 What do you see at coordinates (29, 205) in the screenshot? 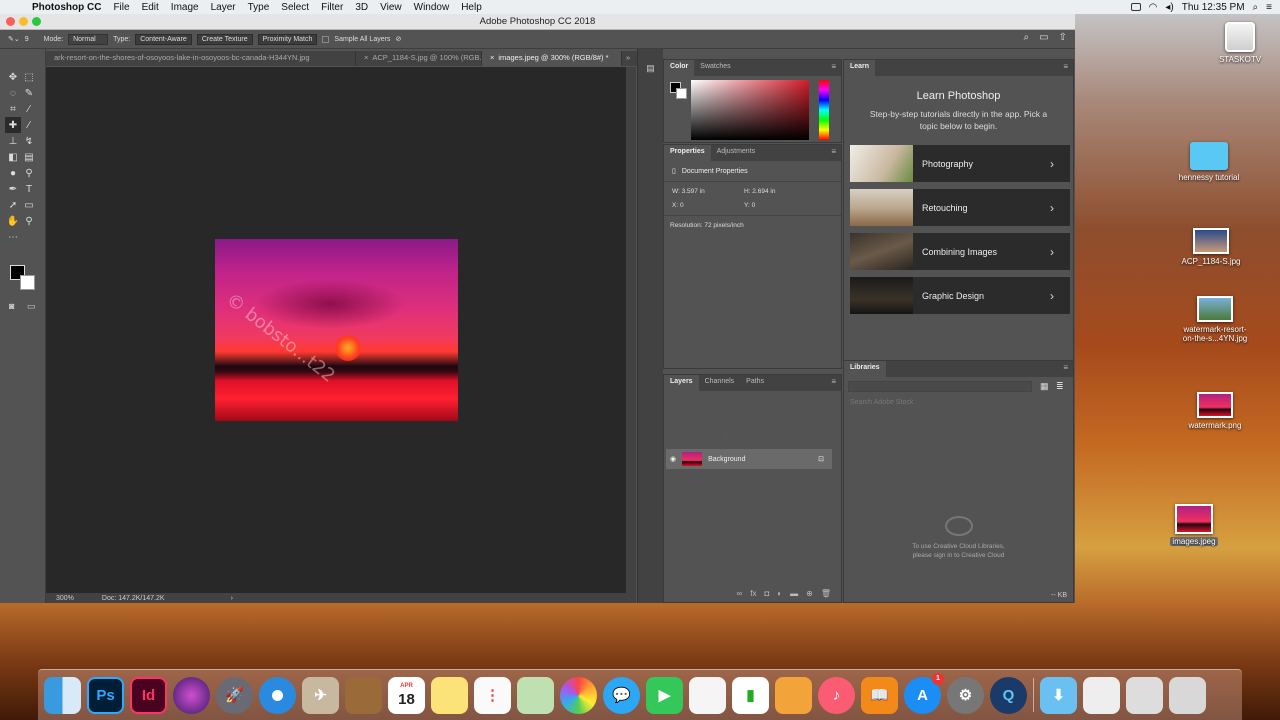
I see `rectangle-tool-icon: ▭` at bounding box center [29, 205].